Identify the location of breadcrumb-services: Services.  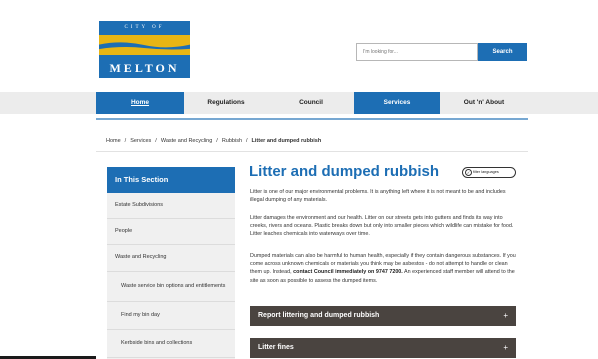
(140, 141).